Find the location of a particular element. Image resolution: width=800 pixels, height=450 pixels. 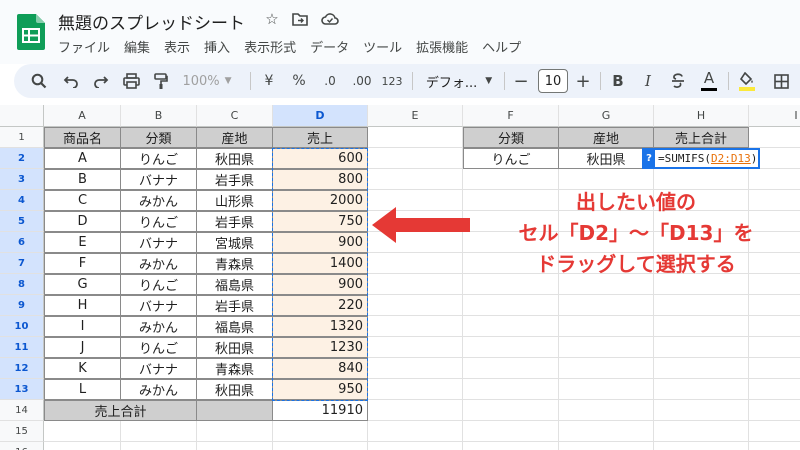

menu-data: データ is located at coordinates (329, 47).